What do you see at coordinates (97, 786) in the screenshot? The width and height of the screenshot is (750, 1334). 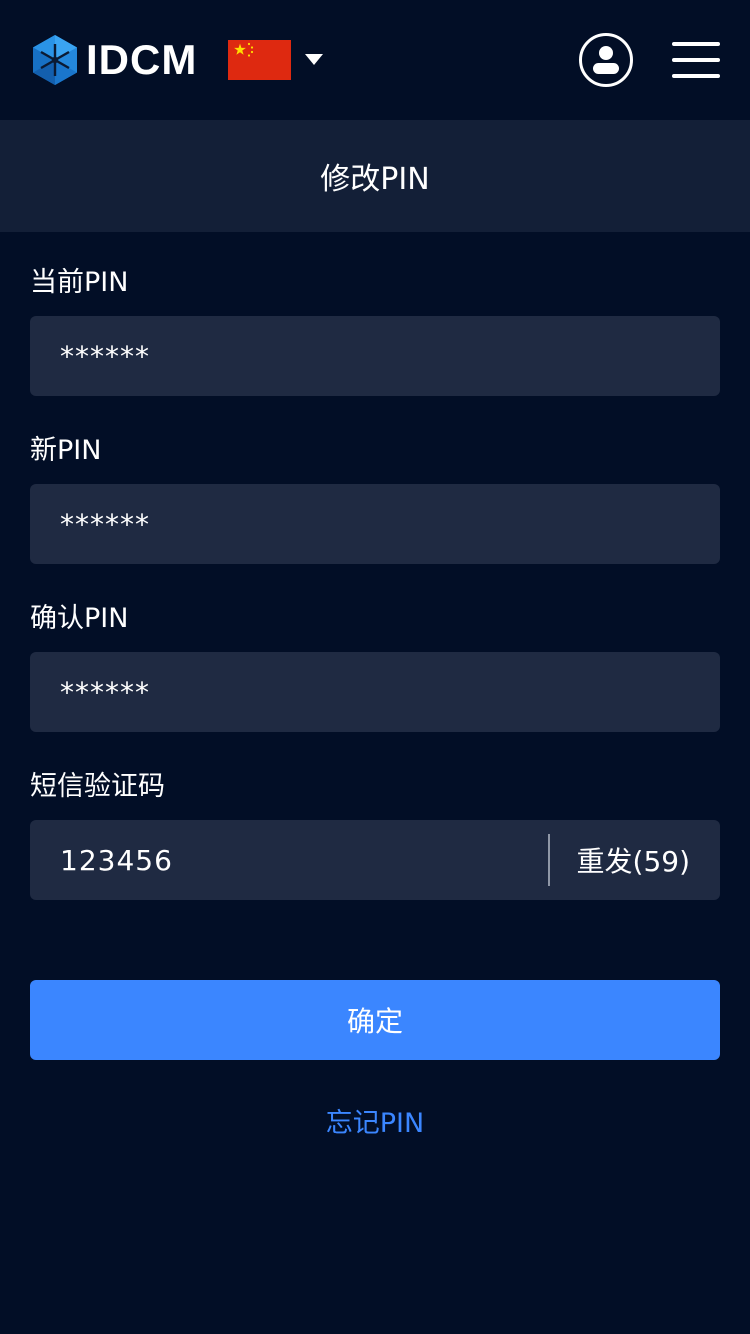 I see `sms-code-label: 短信验证码` at bounding box center [97, 786].